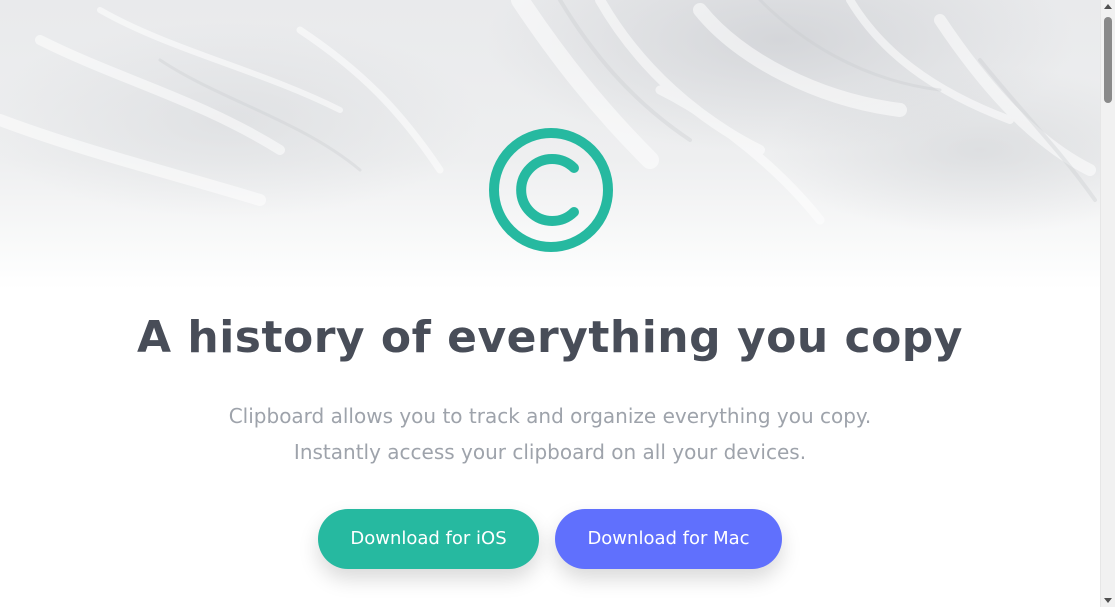  I want to click on scroll-down-arrow-icon, so click(1108, 600).